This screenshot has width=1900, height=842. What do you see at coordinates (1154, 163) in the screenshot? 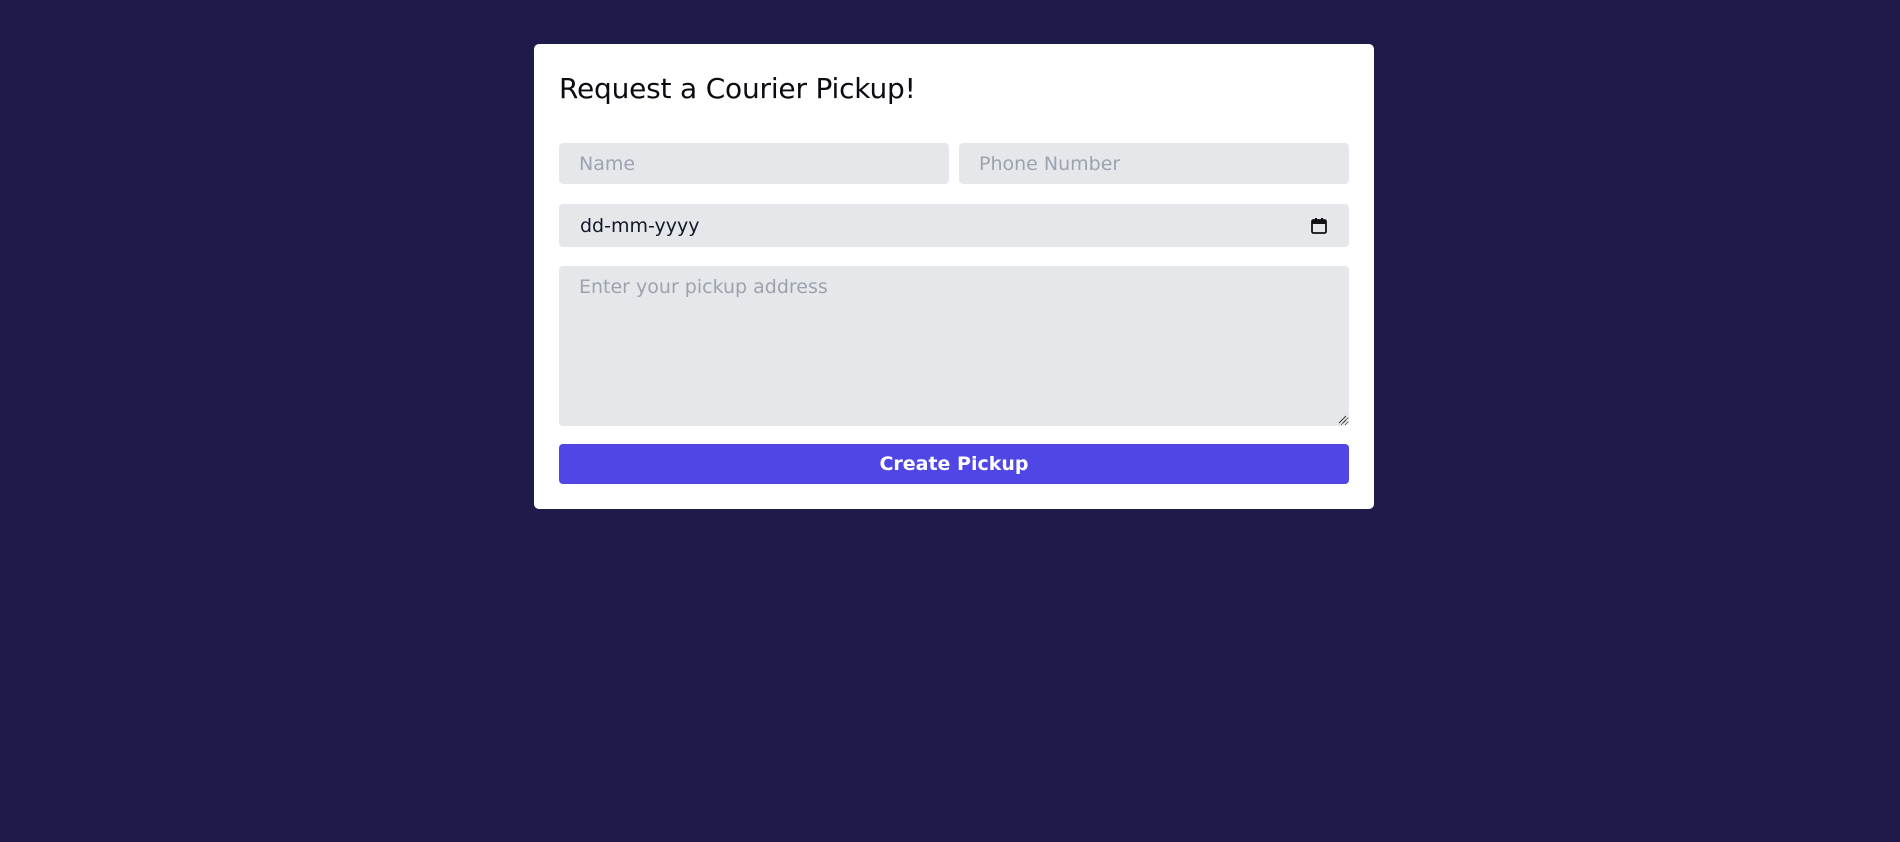
I see `phone-number-input` at bounding box center [1154, 163].